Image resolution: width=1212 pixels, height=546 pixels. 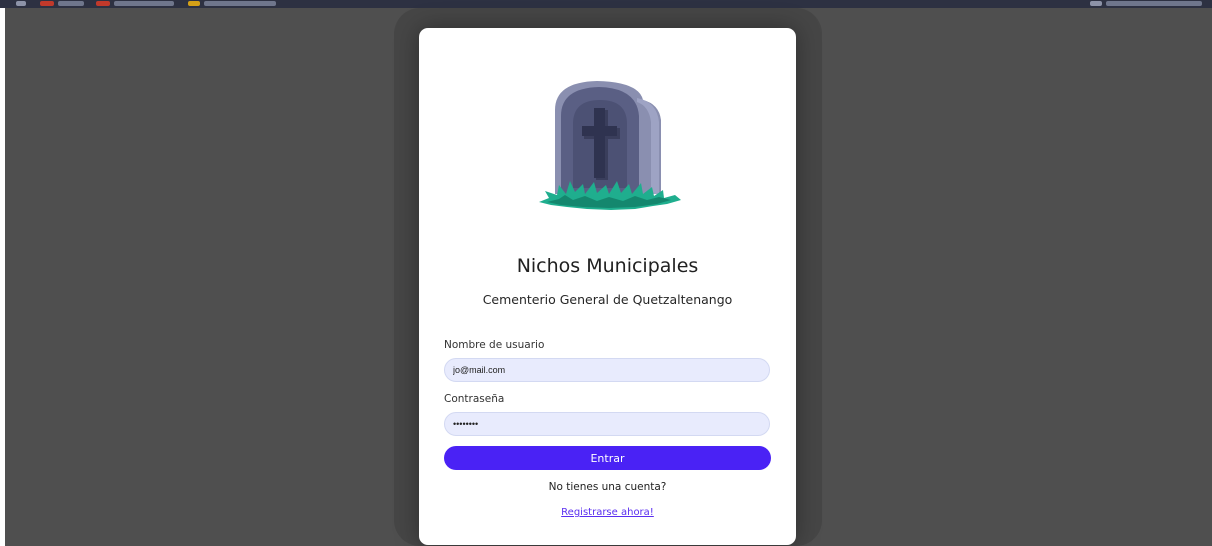 I want to click on username-input, so click(x=607, y=370).